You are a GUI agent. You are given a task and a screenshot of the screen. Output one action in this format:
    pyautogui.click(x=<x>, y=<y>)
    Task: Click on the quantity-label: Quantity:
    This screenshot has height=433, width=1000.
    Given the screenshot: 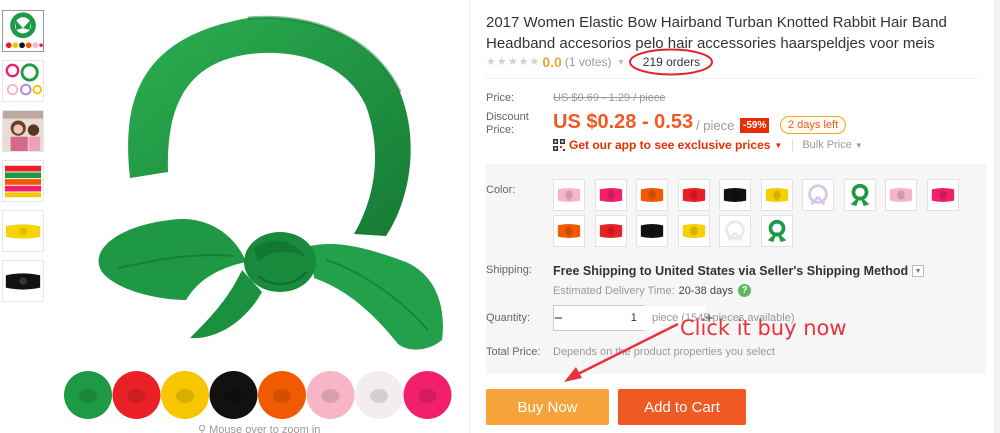 What is the action you would take?
    pyautogui.click(x=508, y=318)
    